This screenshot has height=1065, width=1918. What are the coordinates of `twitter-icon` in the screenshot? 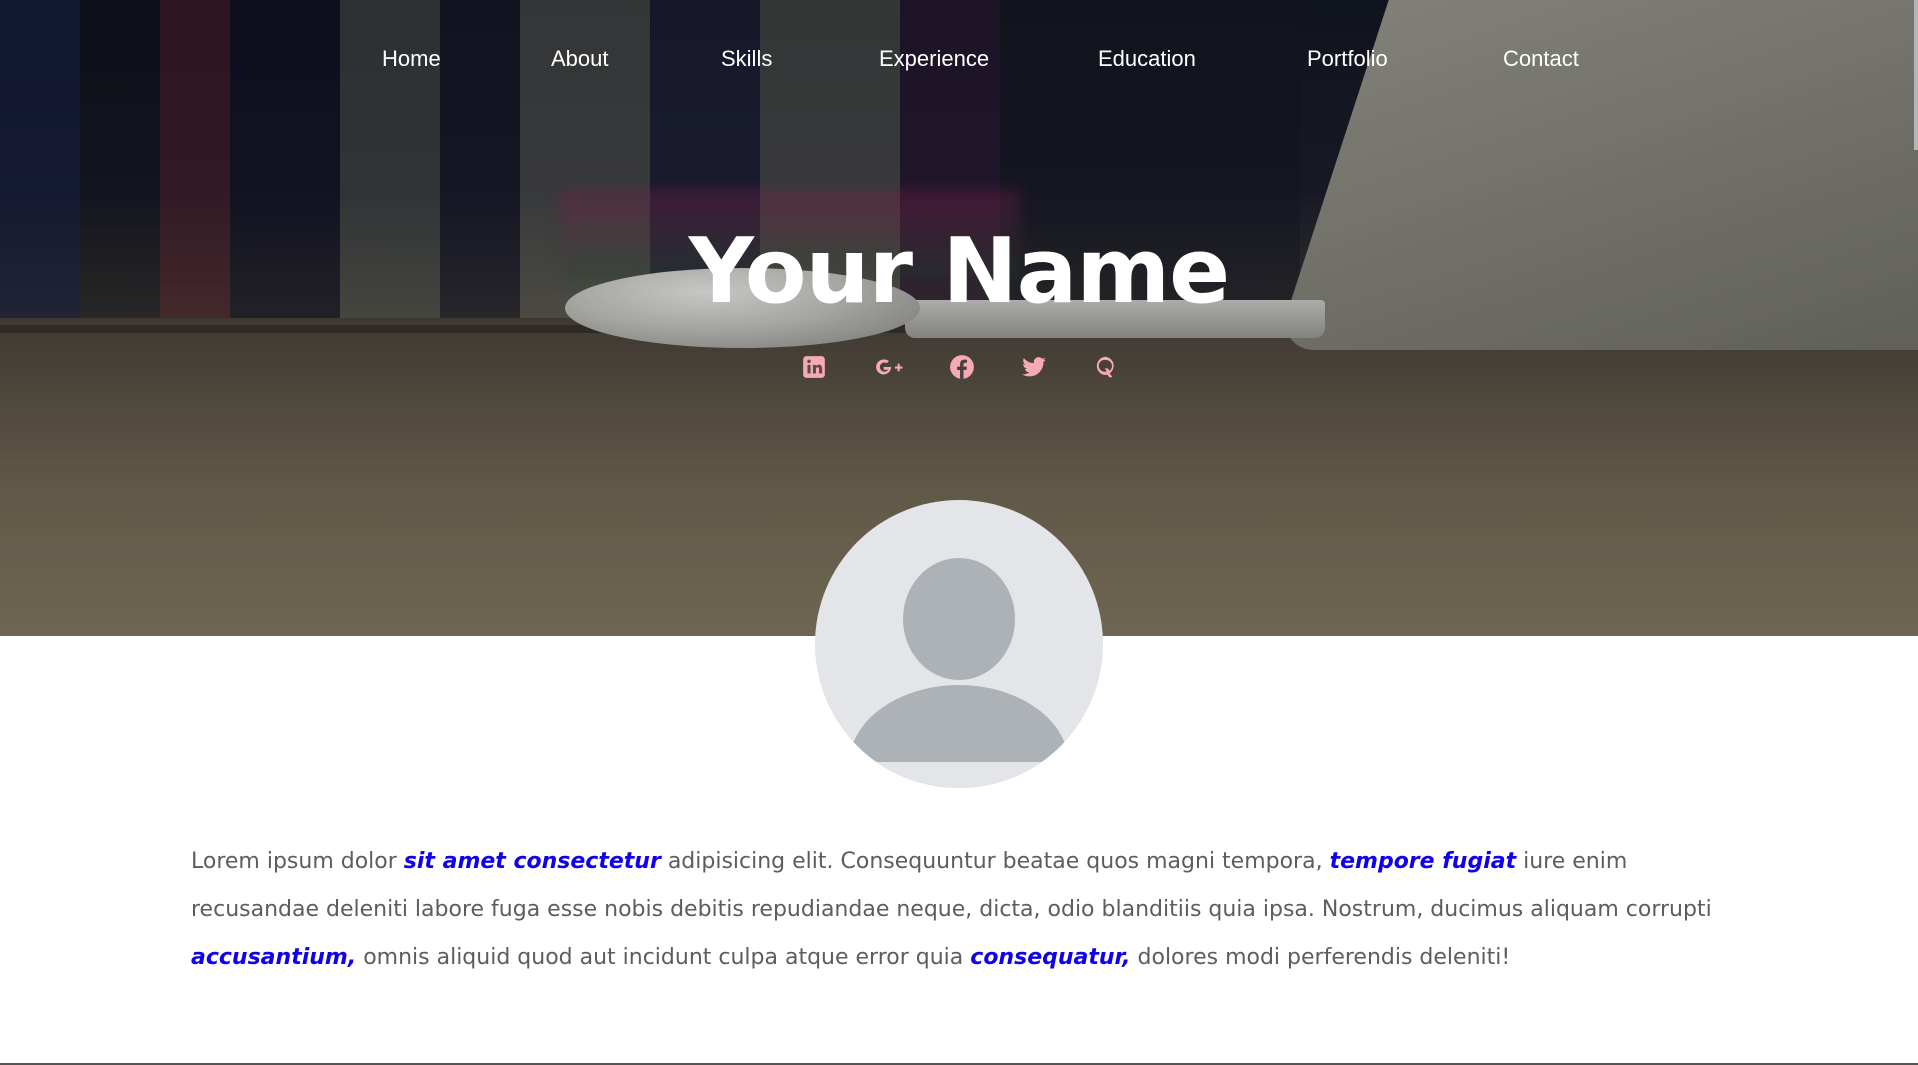 It's located at (1034, 367).